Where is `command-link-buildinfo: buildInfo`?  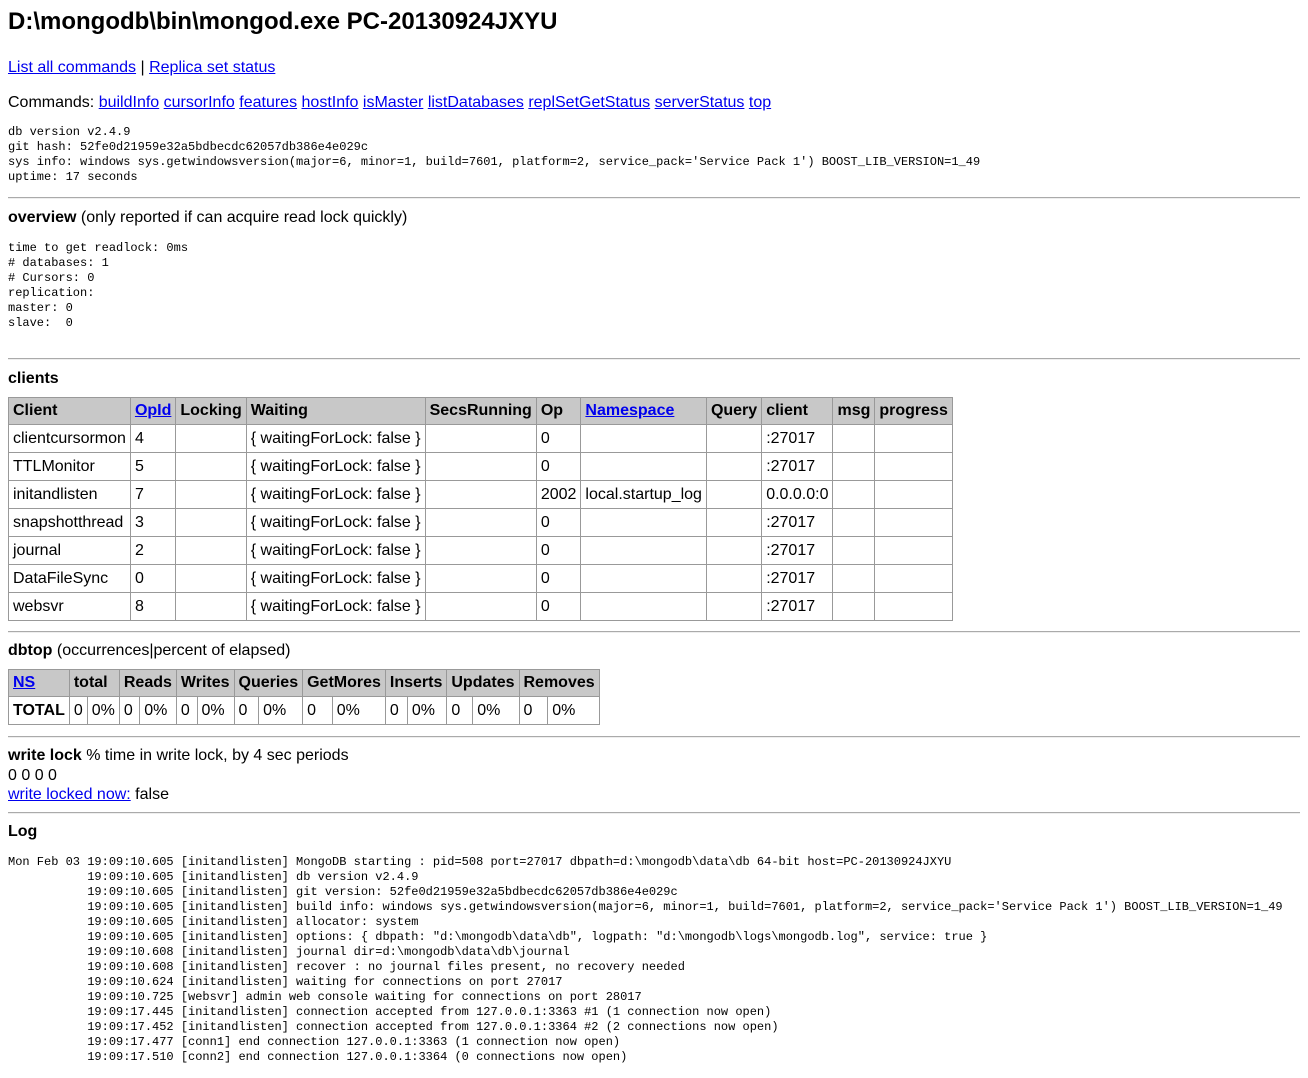
command-link-buildinfo: buildInfo is located at coordinates (129, 102).